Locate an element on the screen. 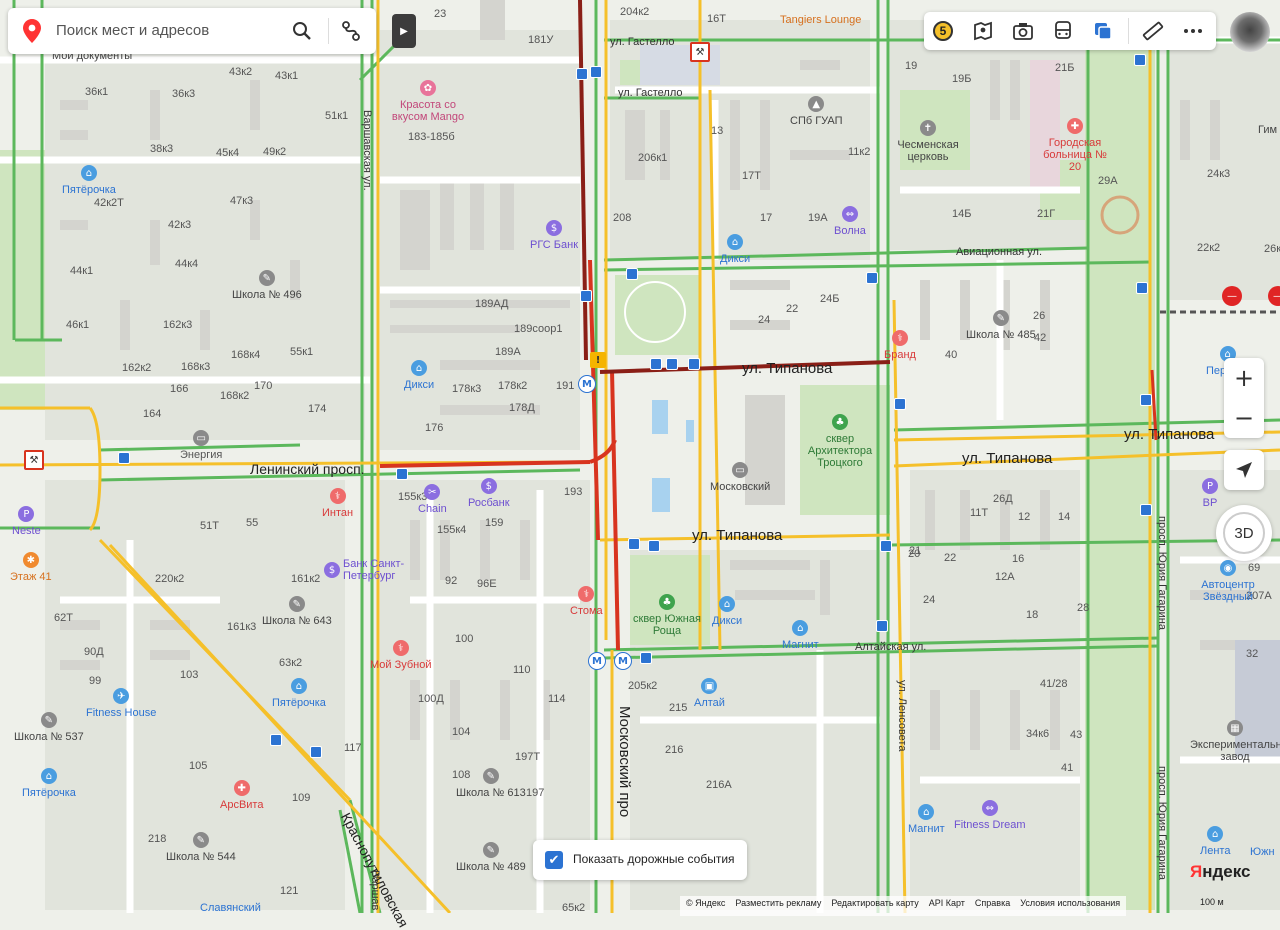  poi-rosbank: $ Росбанк is located at coordinates (489, 493).